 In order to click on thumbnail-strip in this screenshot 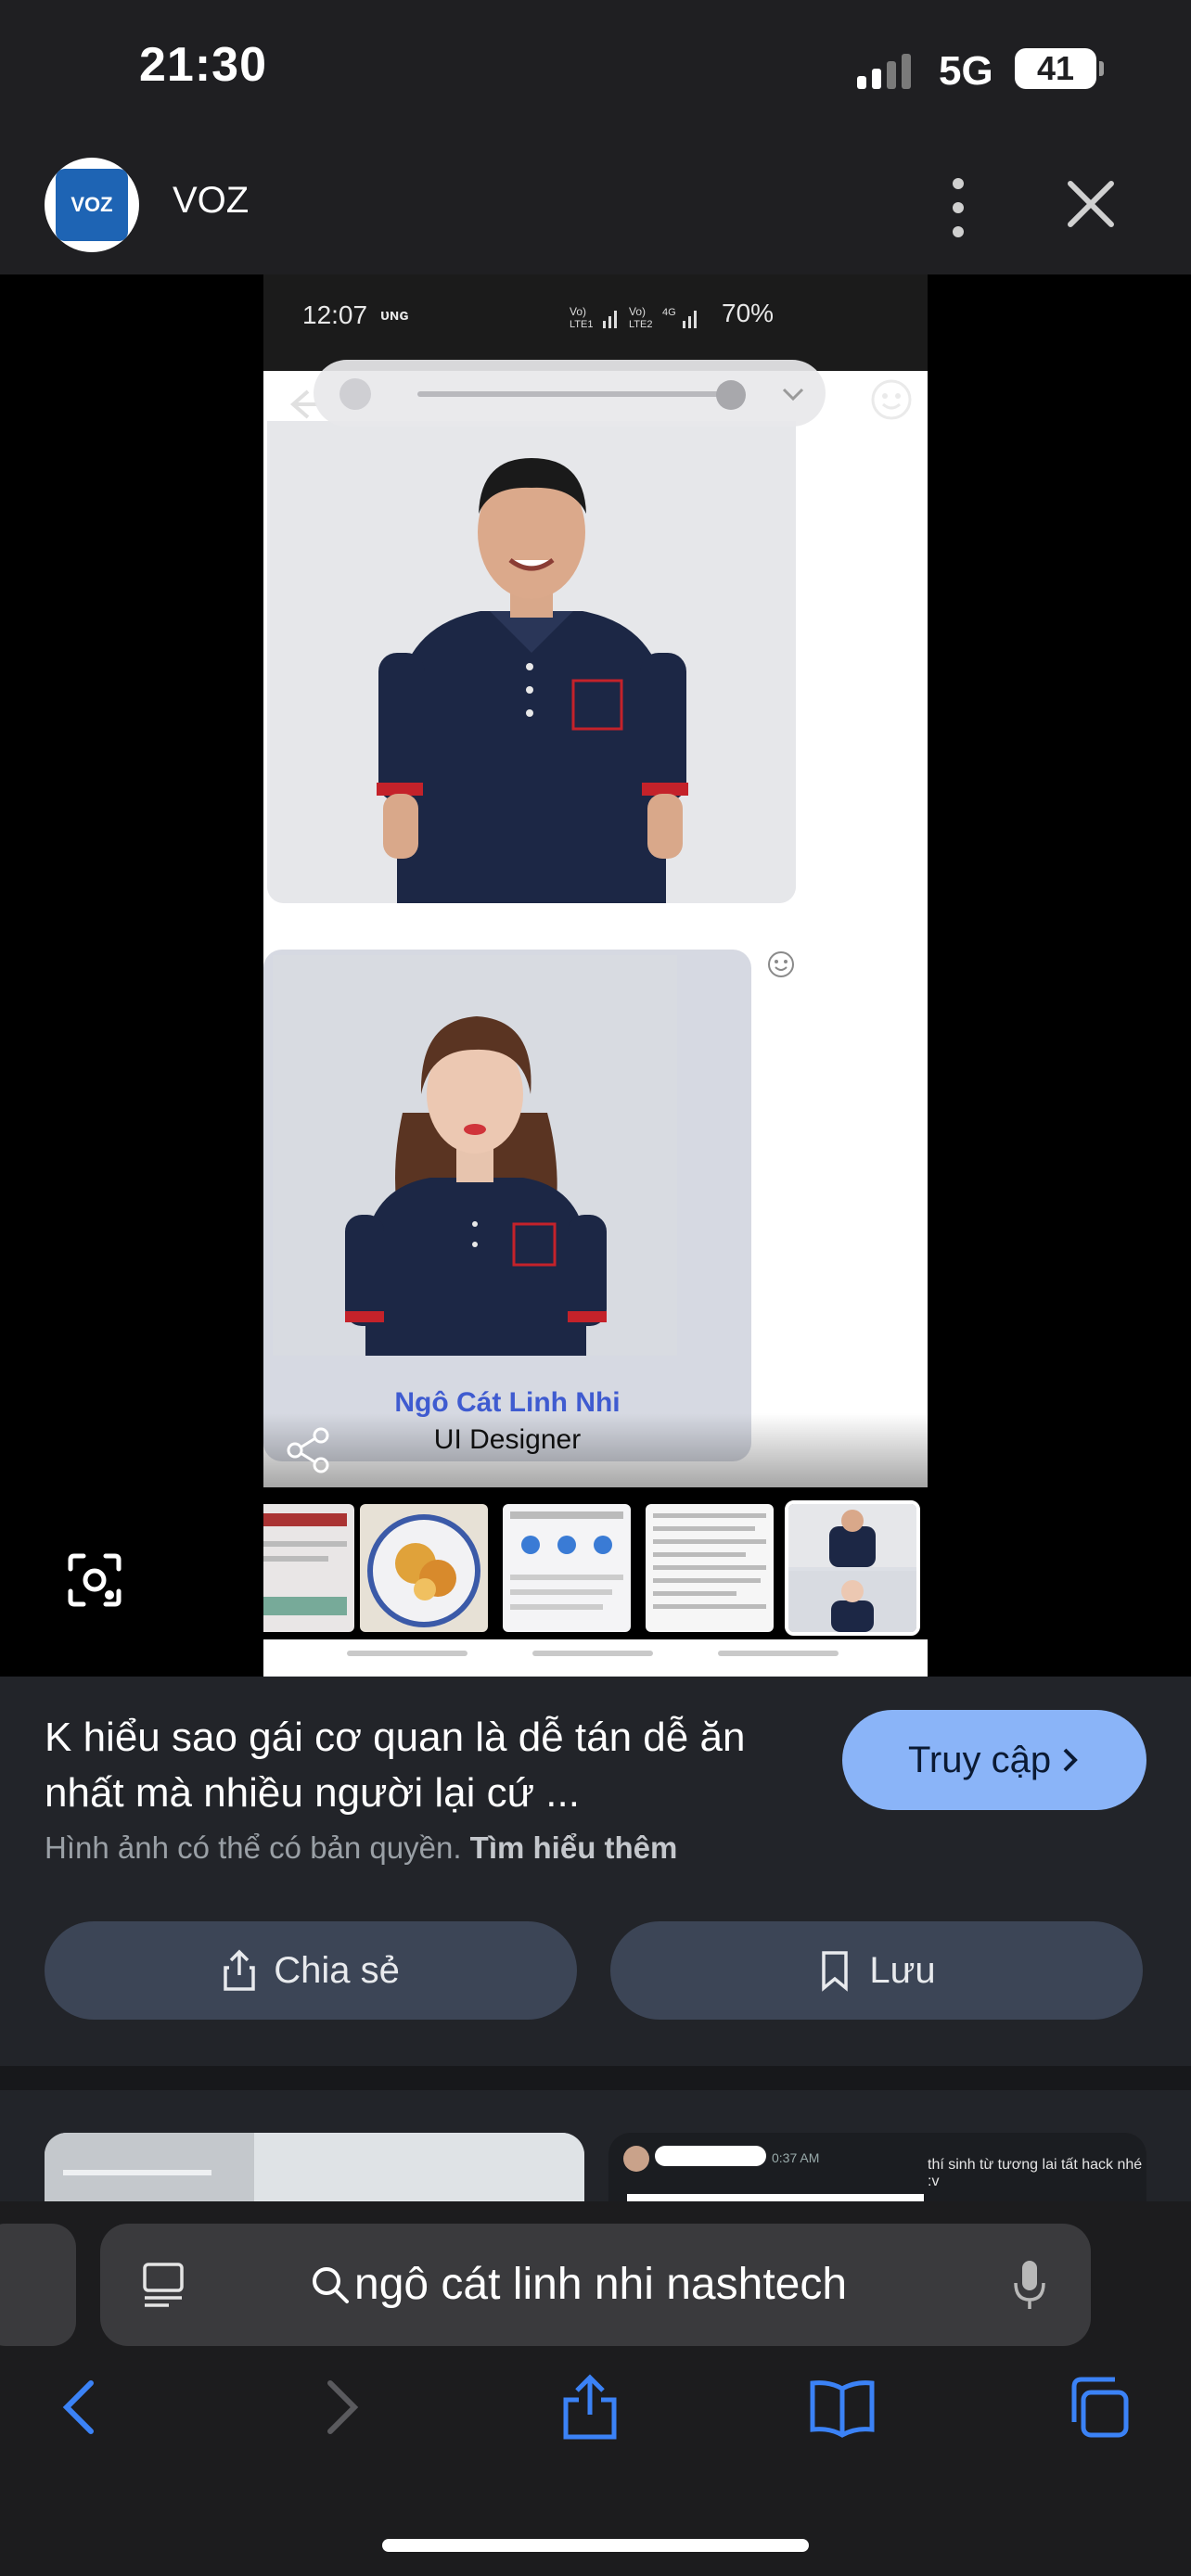, I will do `click(595, 1563)`.